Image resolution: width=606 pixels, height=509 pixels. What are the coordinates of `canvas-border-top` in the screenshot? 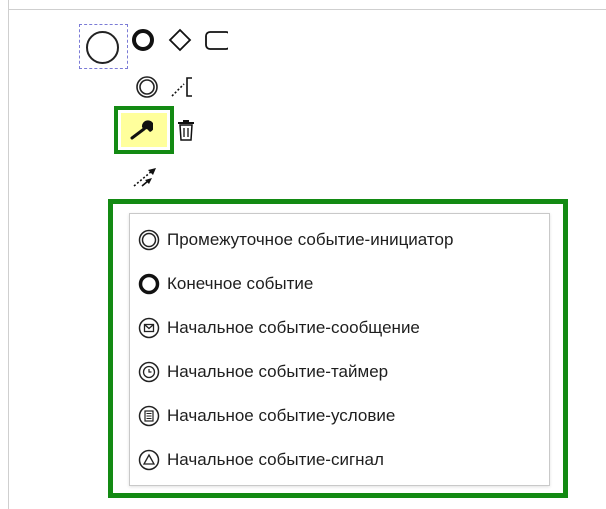 It's located at (307, 9).